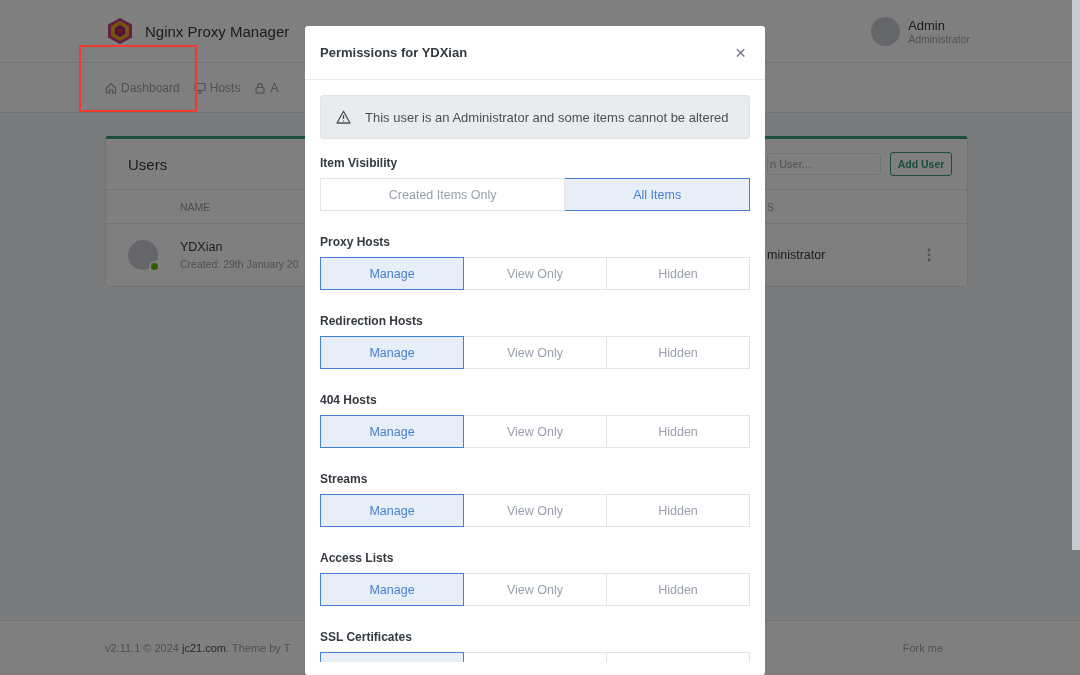  I want to click on house-icon, so click(111, 87).